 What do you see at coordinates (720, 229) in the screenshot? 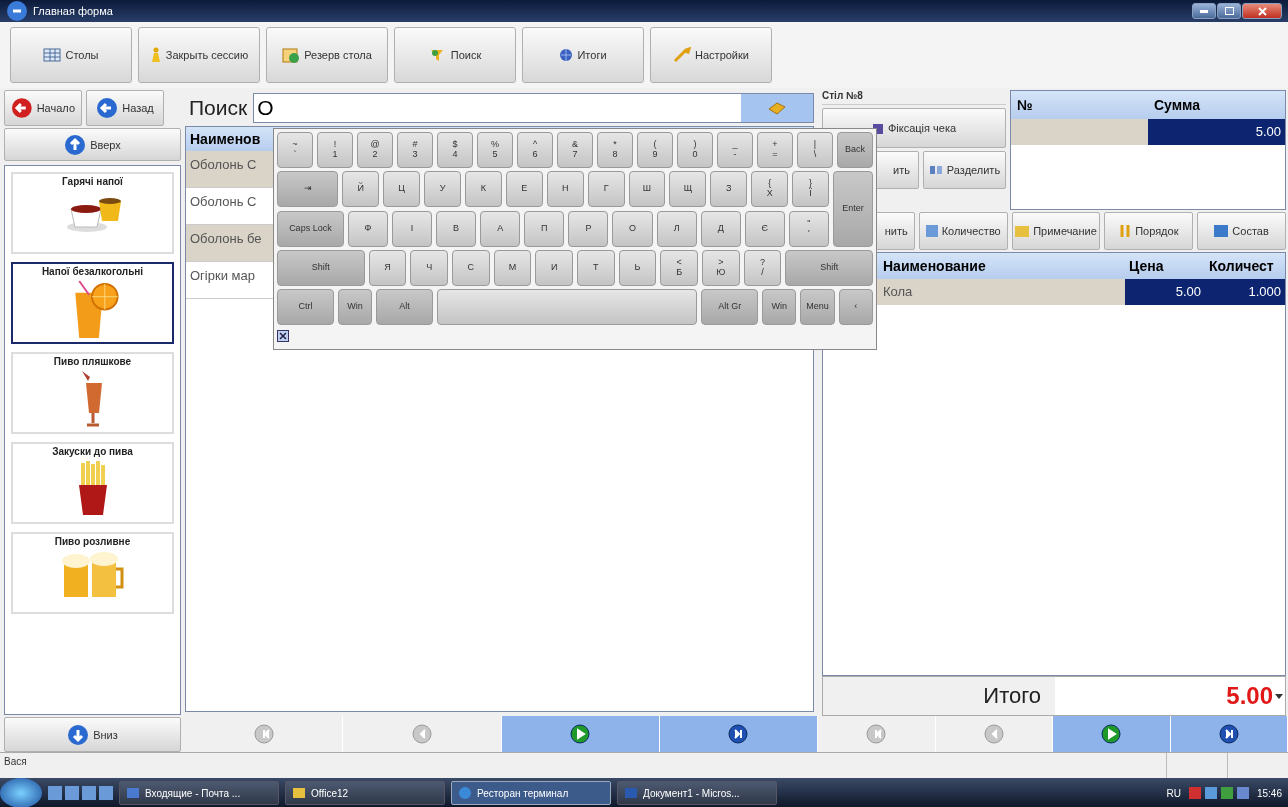
I see `keyboard-key: Д` at bounding box center [720, 229].